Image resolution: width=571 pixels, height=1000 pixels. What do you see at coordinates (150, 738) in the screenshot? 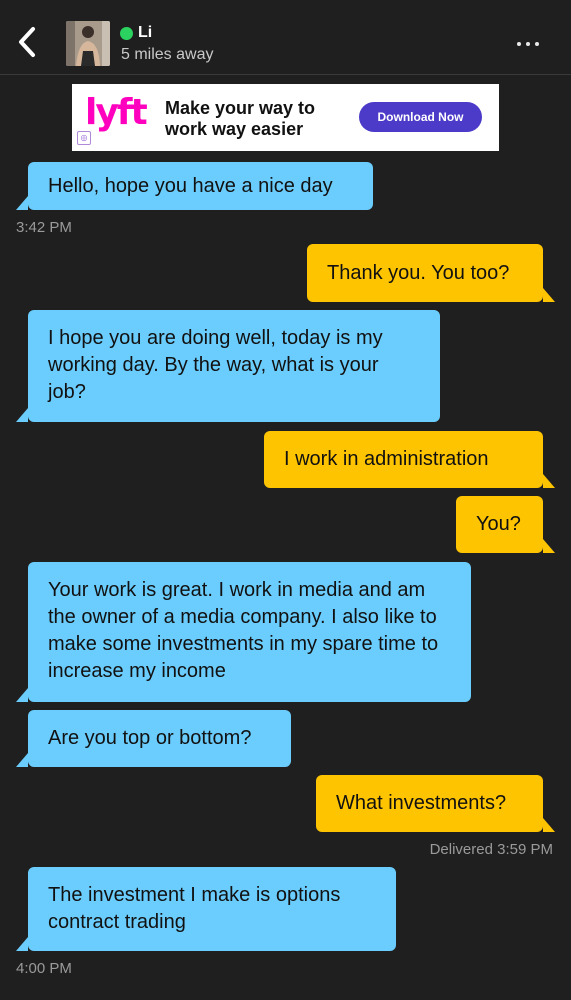
I see `message-text: Are you top or bottom?` at bounding box center [150, 738].